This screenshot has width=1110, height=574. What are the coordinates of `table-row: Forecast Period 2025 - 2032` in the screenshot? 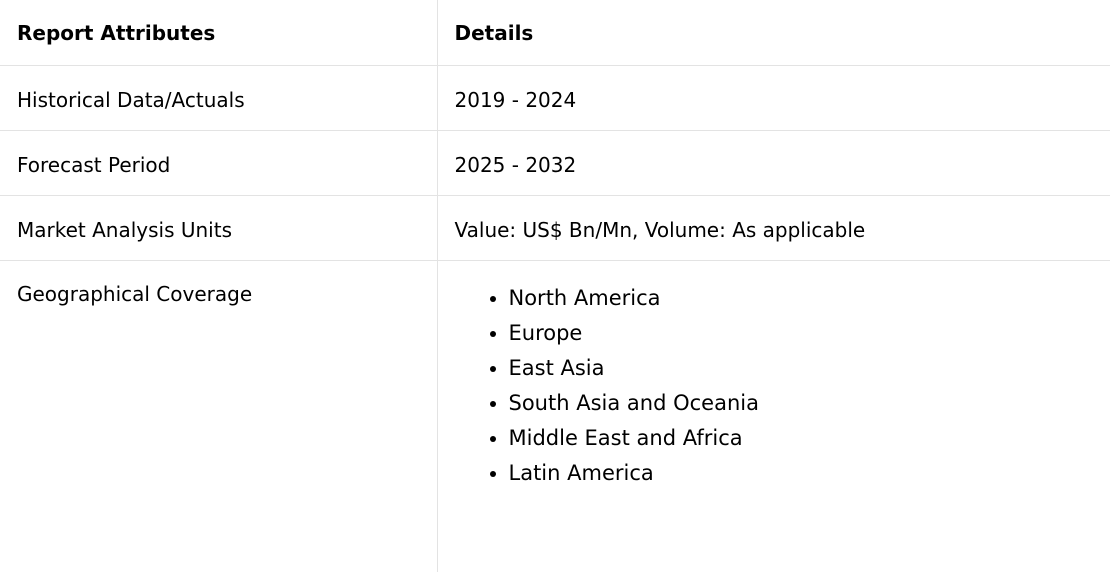 It's located at (555, 162).